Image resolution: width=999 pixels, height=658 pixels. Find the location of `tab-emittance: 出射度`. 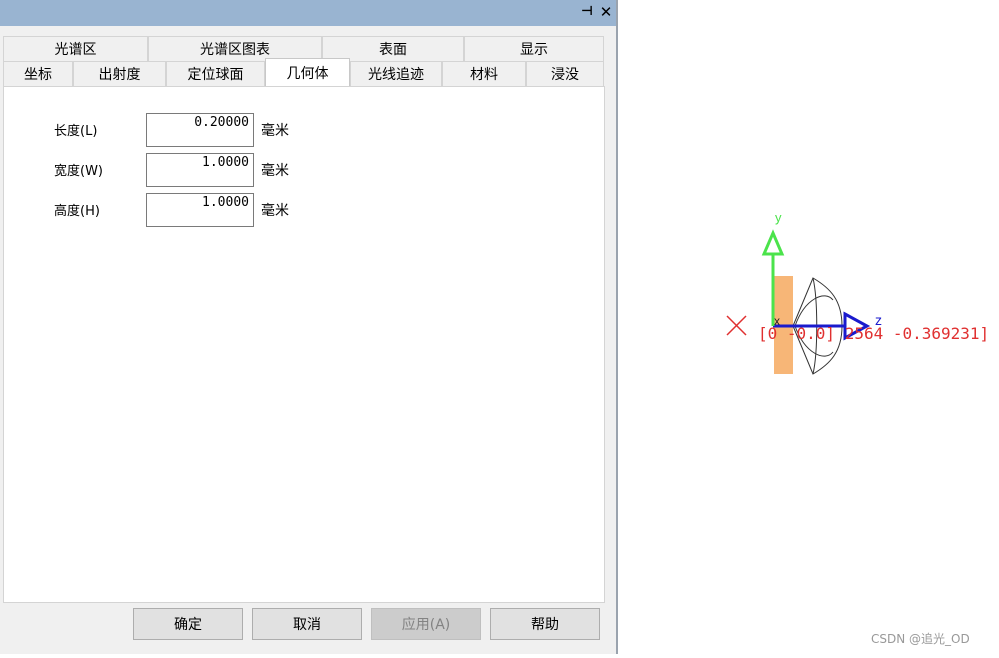

tab-emittance: 出射度 is located at coordinates (119, 73).